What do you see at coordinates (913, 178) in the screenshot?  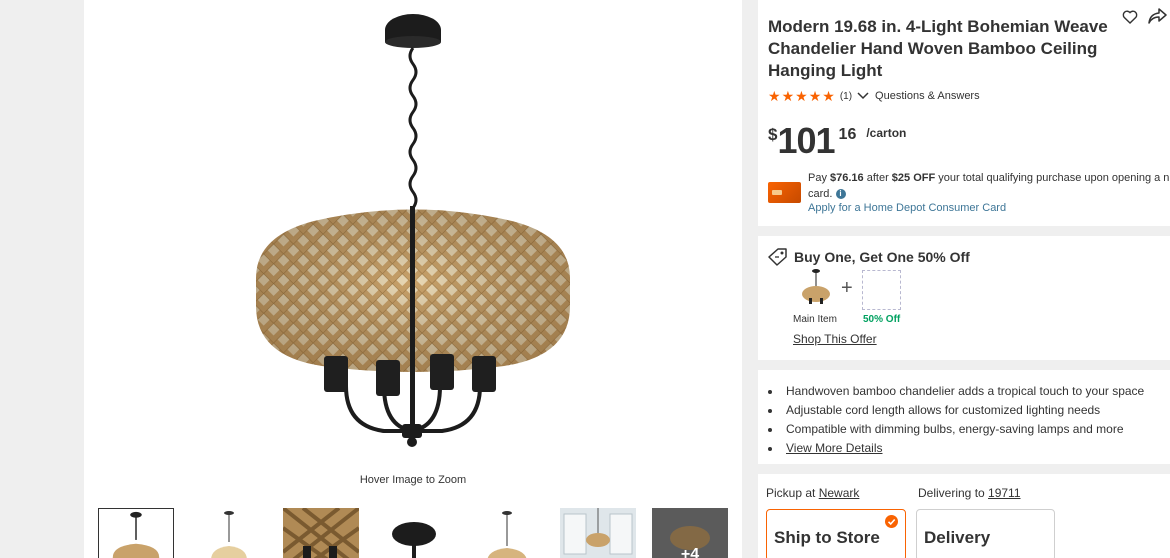 I see `promo-discount: $25 OFF` at bounding box center [913, 178].